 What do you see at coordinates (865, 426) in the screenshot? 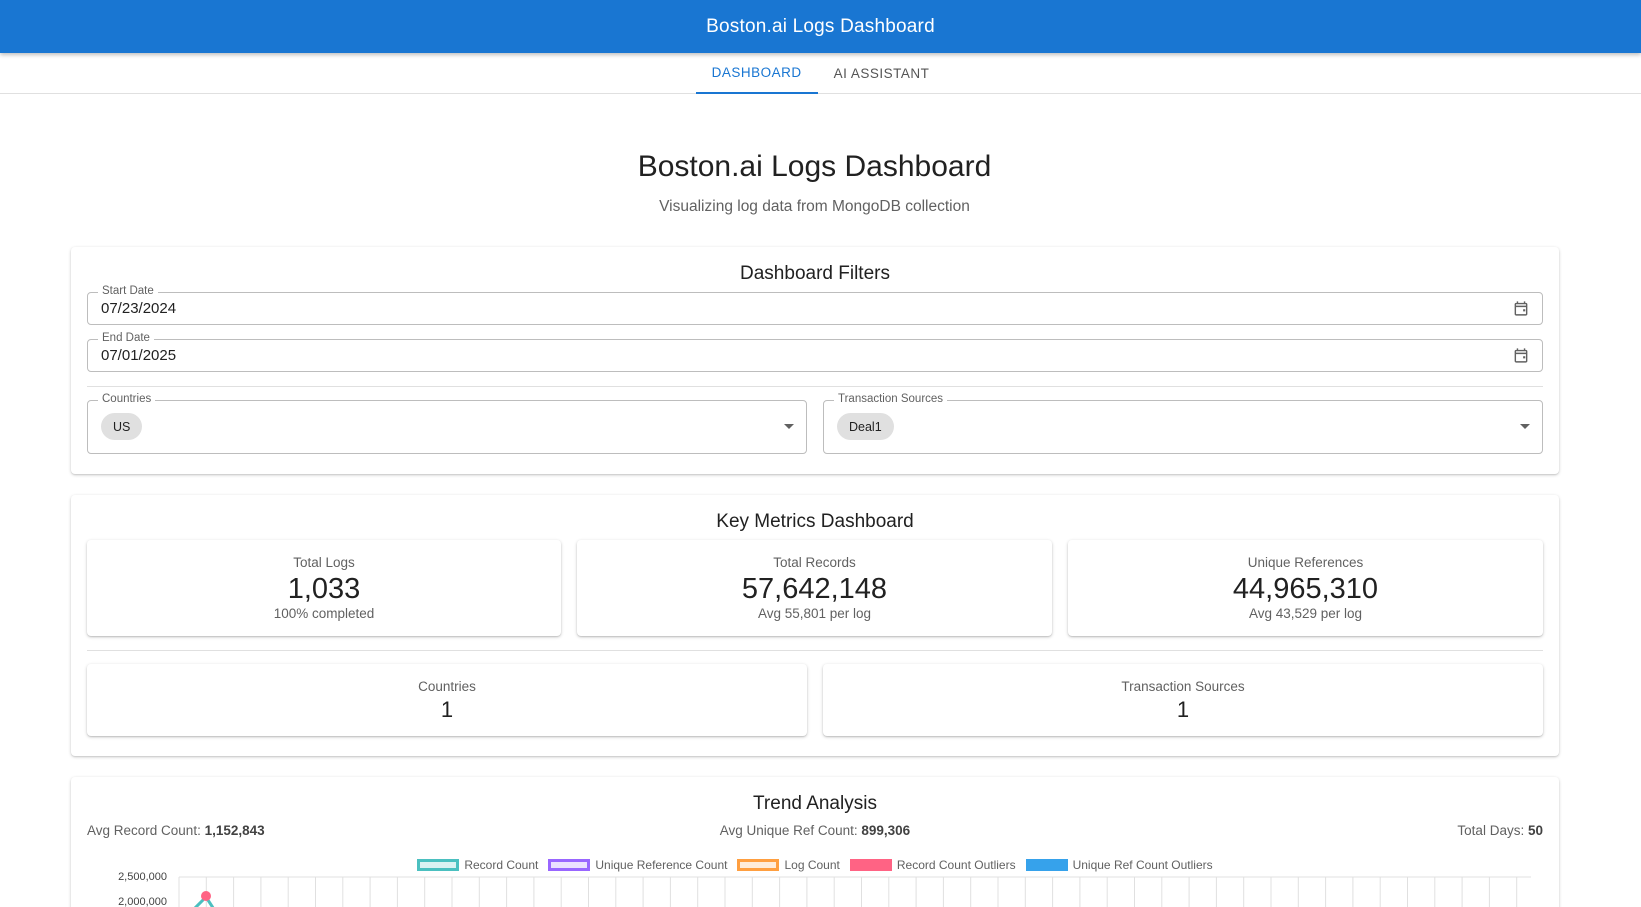
I see `transaction-source-chip: Deal1` at bounding box center [865, 426].